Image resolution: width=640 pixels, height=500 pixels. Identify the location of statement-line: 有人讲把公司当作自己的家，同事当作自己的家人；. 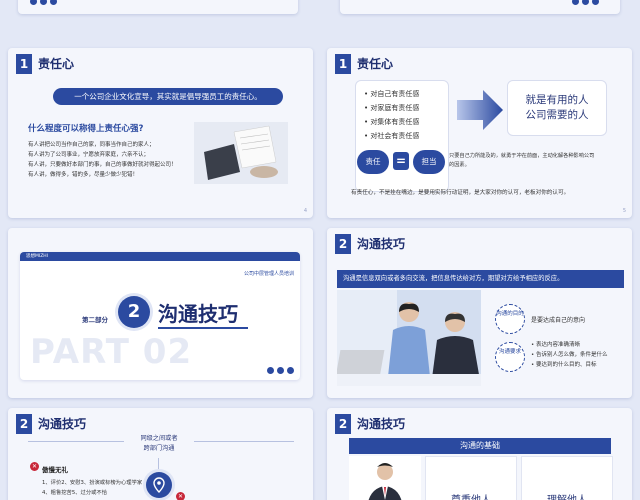
(91, 145).